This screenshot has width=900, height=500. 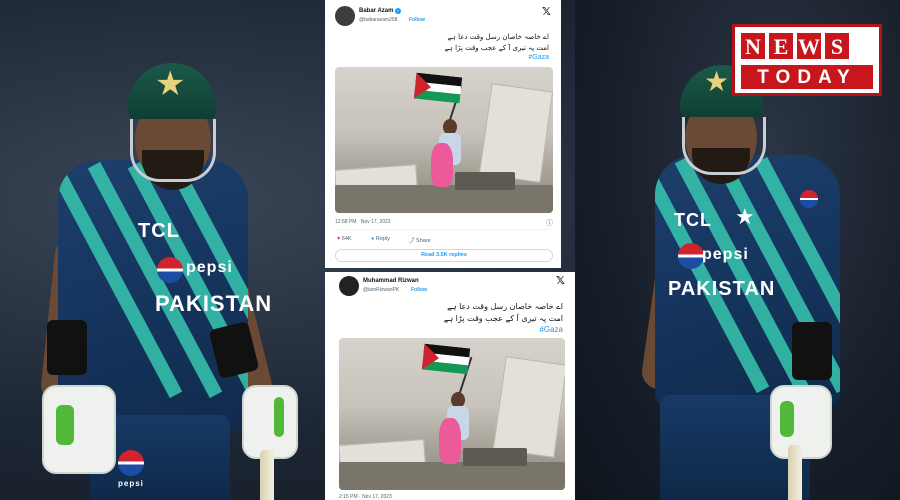 I want to click on left-player-left-wristband, so click(x=67, y=347).